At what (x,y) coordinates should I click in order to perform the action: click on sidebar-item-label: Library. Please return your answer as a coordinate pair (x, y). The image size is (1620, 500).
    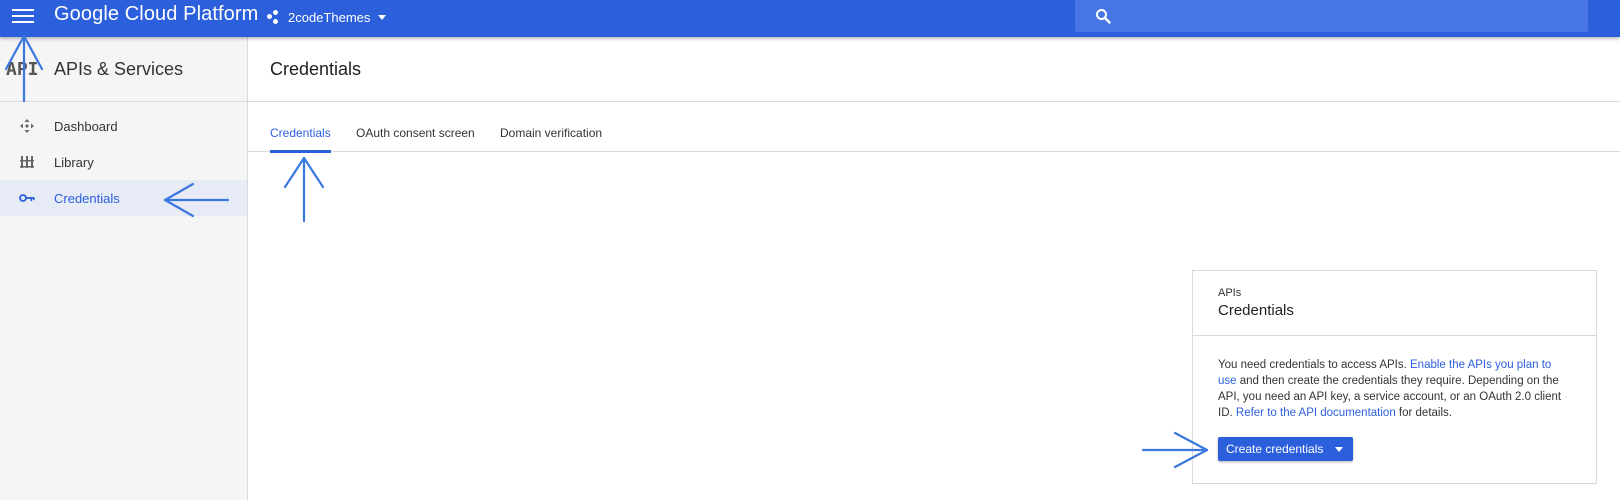
    Looking at the image, I should click on (74, 162).